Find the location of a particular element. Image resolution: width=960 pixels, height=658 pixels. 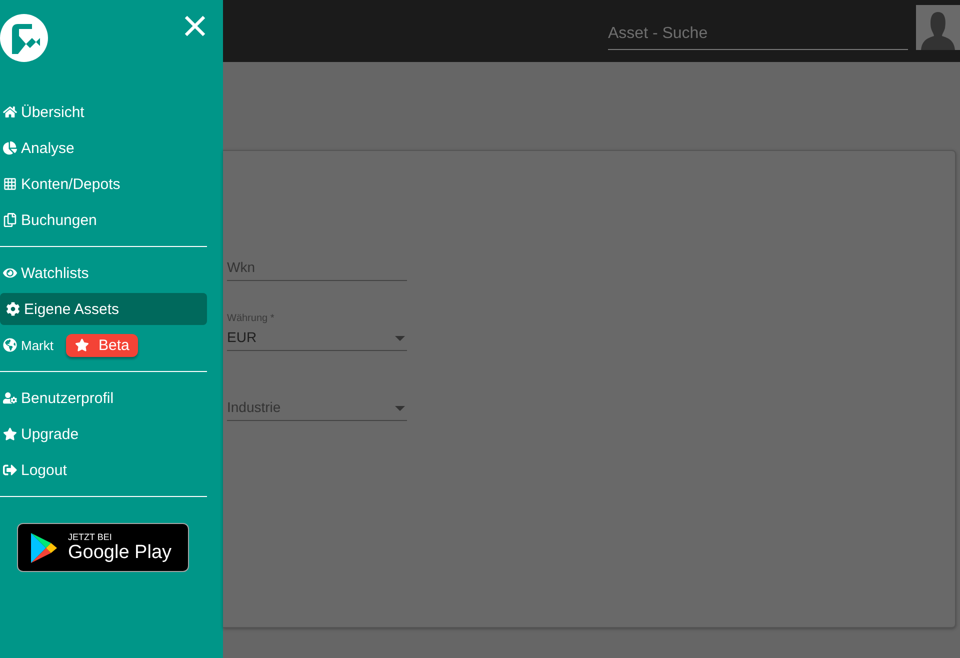

menu-item: Konten/Depots is located at coordinates (111, 184).